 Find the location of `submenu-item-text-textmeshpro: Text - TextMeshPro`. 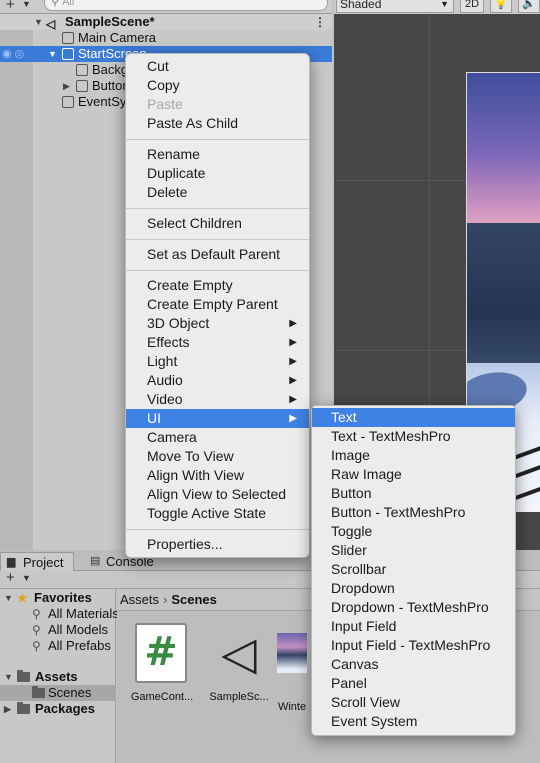

submenu-item-text-textmeshpro: Text - TextMeshPro is located at coordinates (413, 436).